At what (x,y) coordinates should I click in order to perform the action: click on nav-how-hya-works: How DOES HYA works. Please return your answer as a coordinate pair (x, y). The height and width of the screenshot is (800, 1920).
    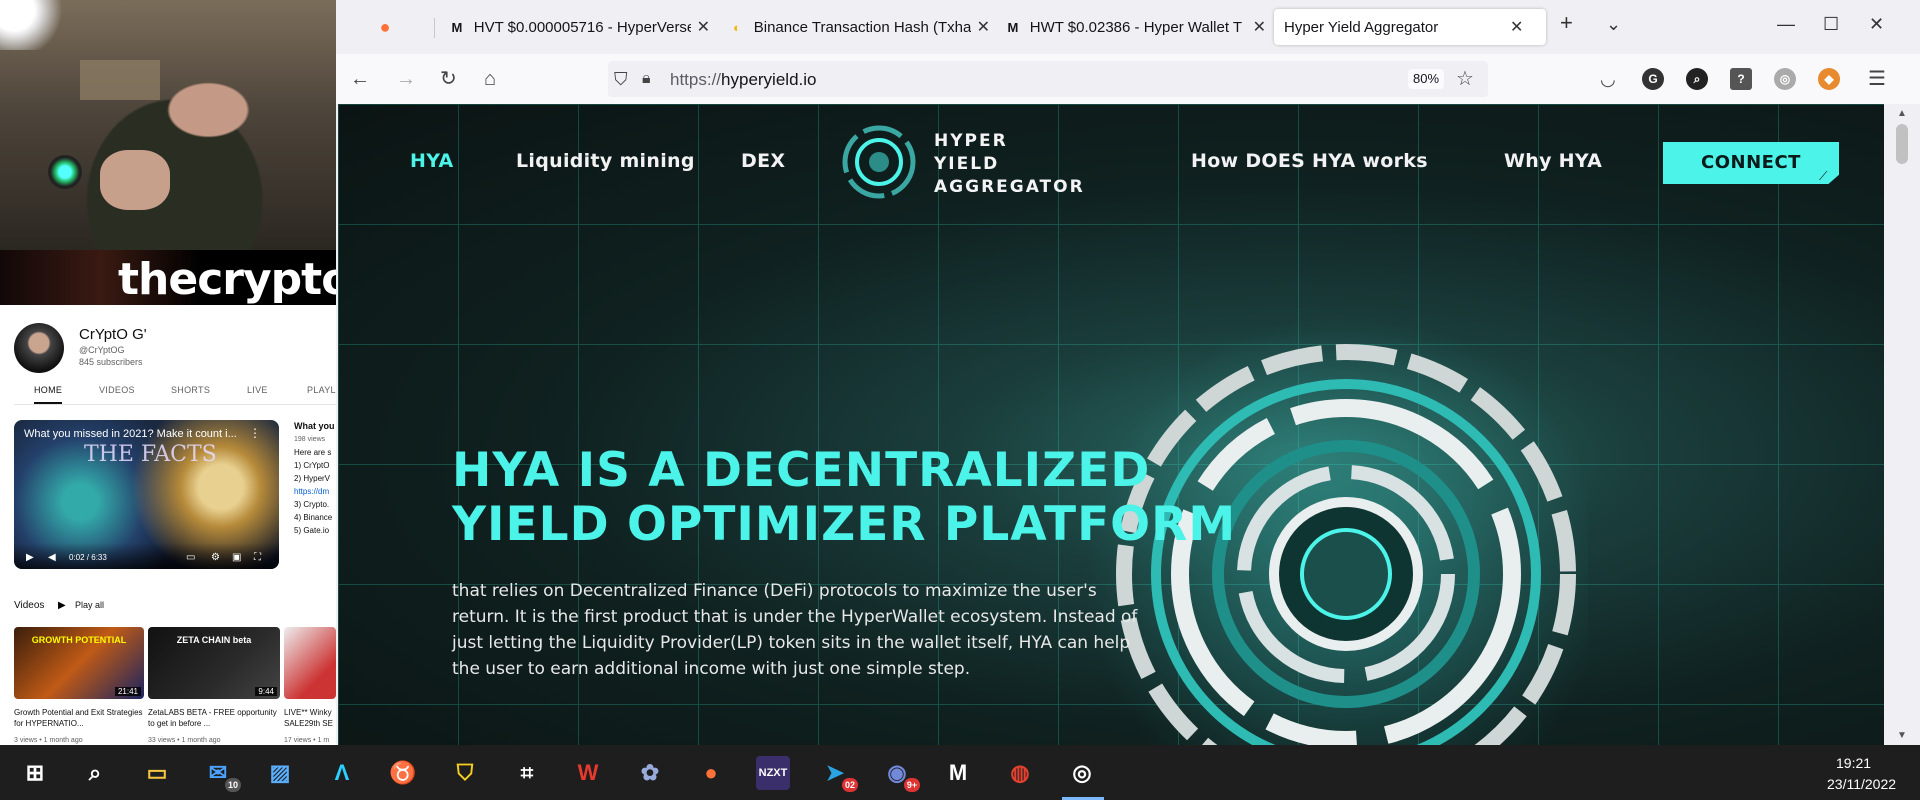
    Looking at the image, I should click on (1309, 161).